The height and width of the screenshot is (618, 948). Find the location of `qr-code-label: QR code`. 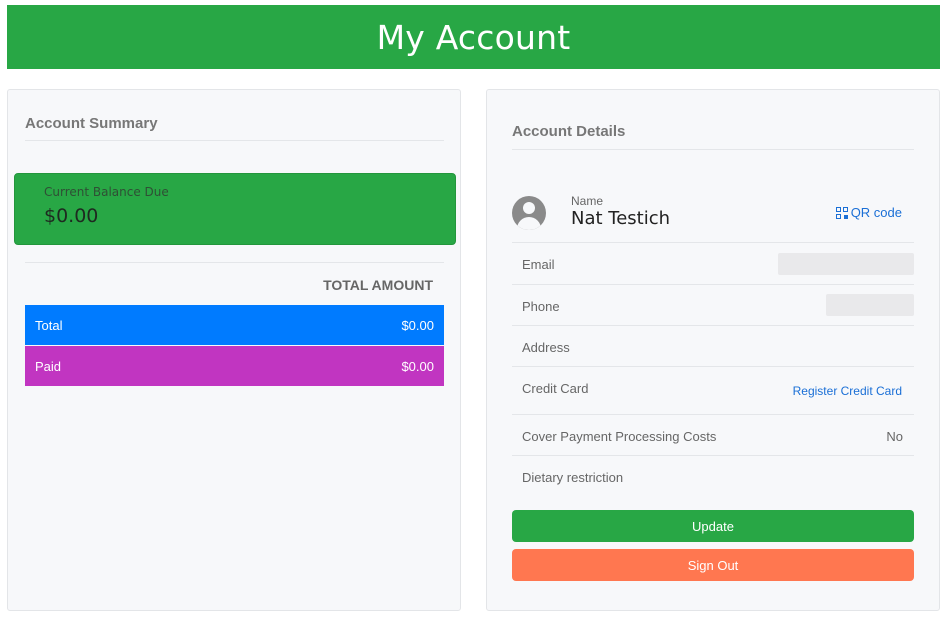

qr-code-label: QR code is located at coordinates (876, 212).